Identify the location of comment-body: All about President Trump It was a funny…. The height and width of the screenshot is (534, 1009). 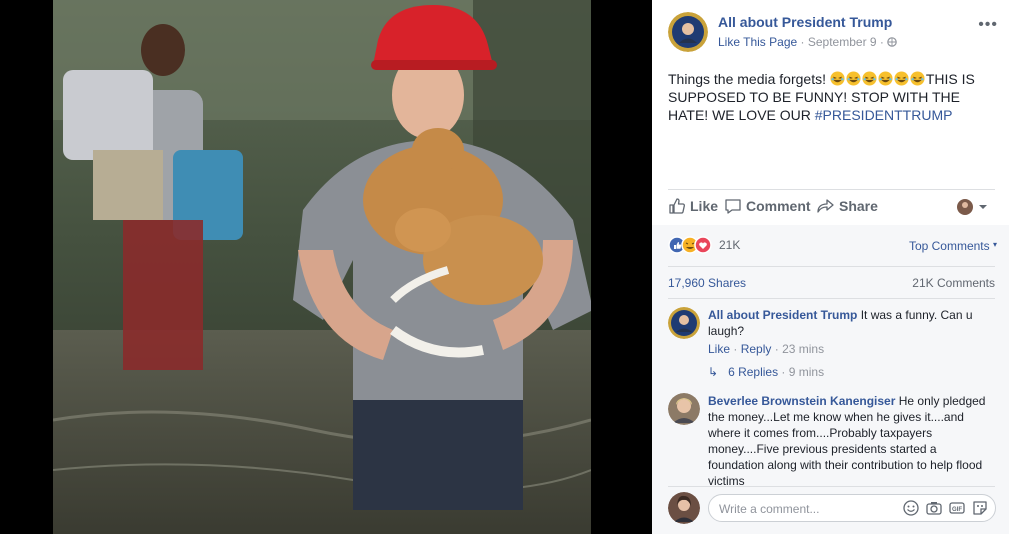
(848, 332).